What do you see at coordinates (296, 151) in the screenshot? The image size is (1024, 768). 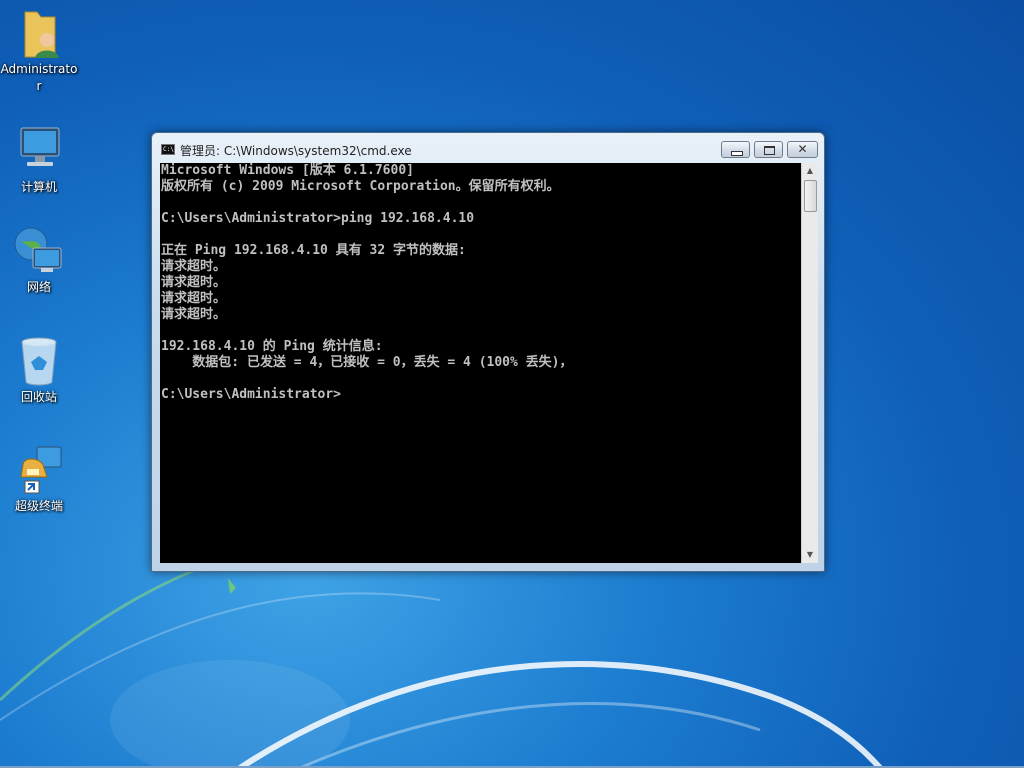 I see `window-title: 管理员: C:\Windows\system32\cmd.exe` at bounding box center [296, 151].